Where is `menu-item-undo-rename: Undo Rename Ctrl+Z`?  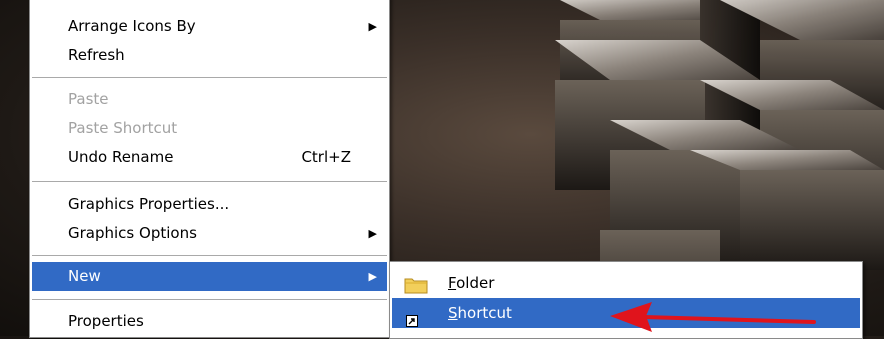 menu-item-undo-rename: Undo Rename Ctrl+Z is located at coordinates (209, 157).